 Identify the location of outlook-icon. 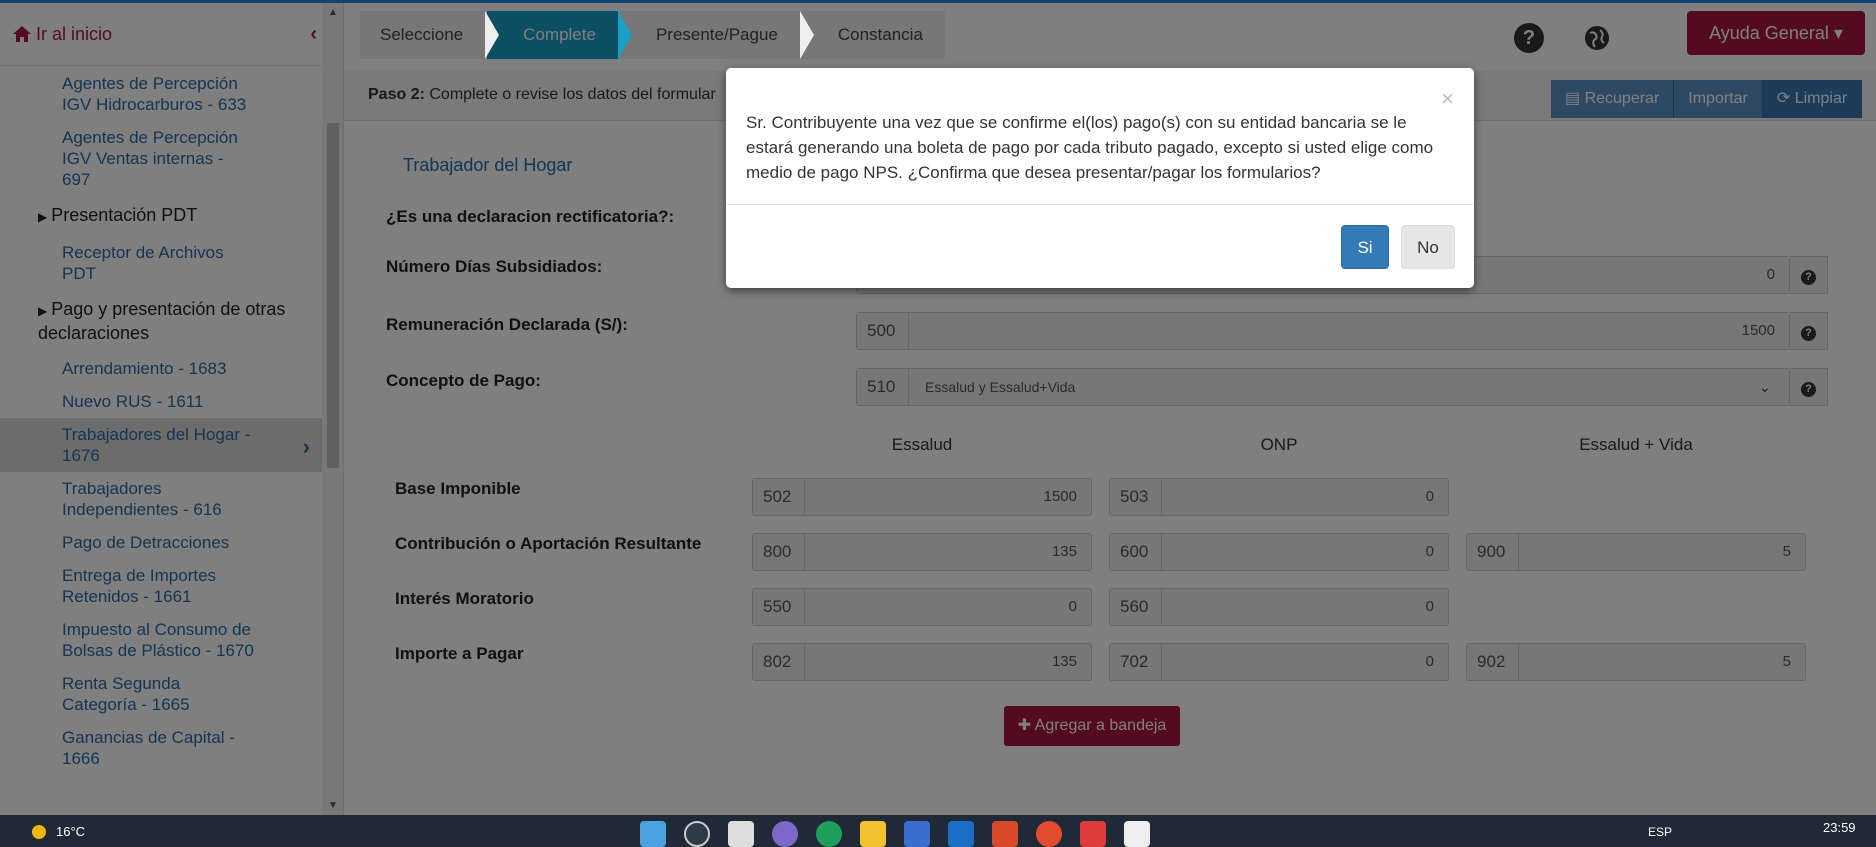
(961, 834).